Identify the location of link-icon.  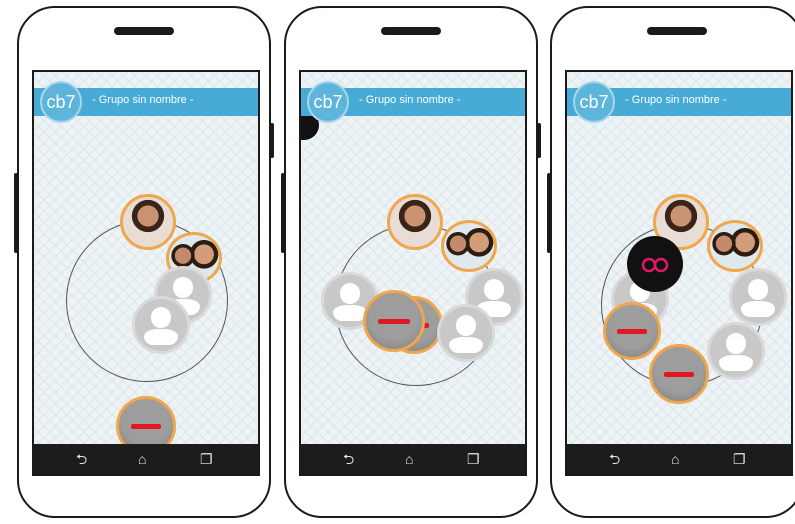
(655, 265).